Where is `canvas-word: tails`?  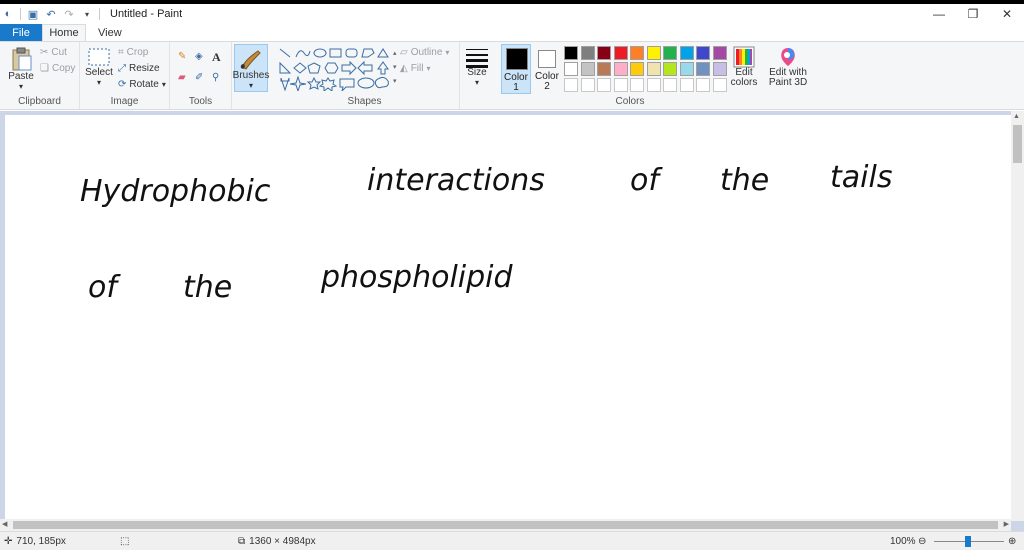
canvas-word: tails is located at coordinates (861, 177).